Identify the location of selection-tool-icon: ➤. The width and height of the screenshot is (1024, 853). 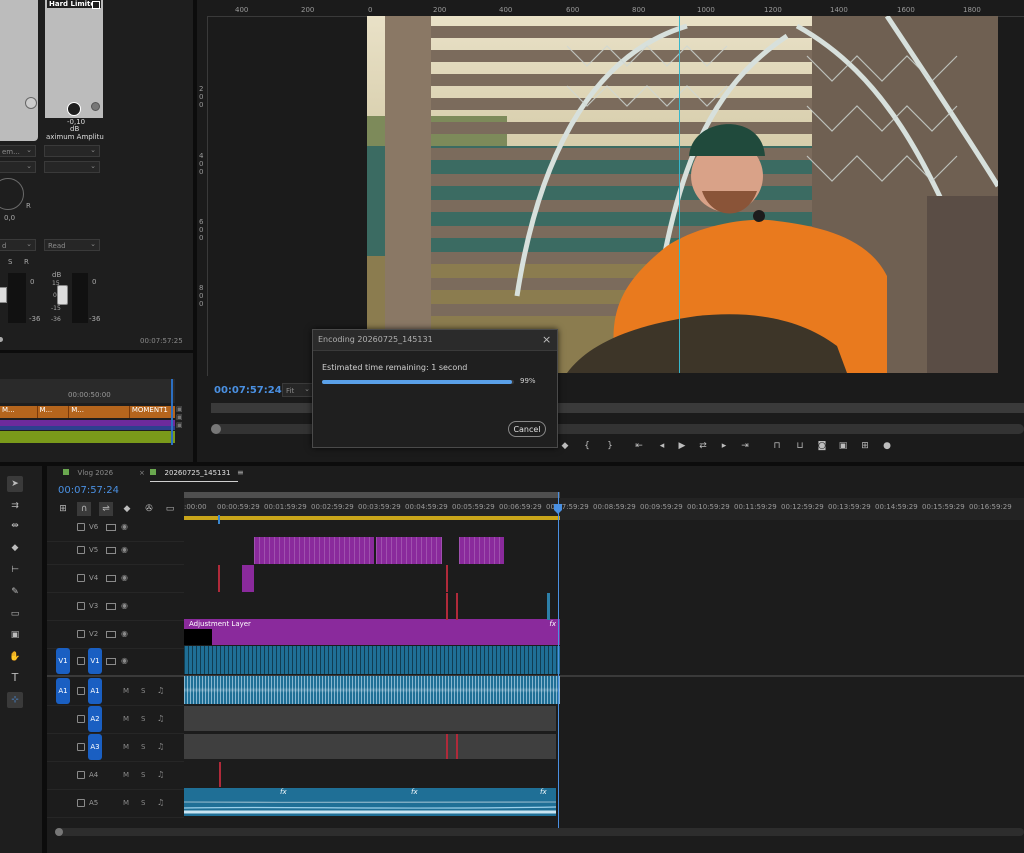
(15, 484).